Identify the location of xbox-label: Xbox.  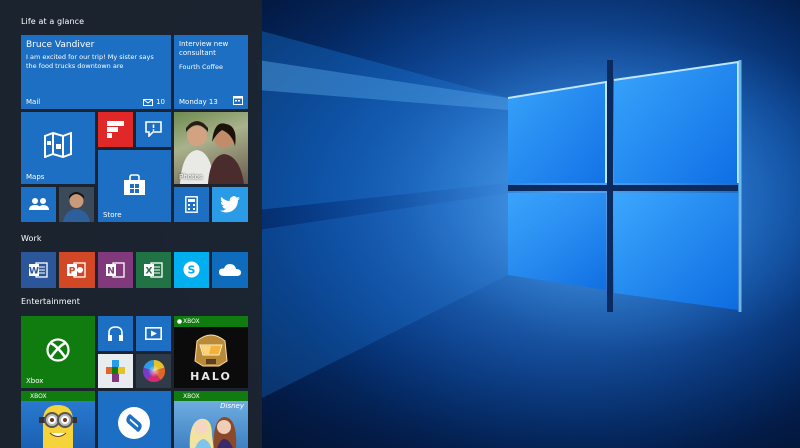
(35, 381).